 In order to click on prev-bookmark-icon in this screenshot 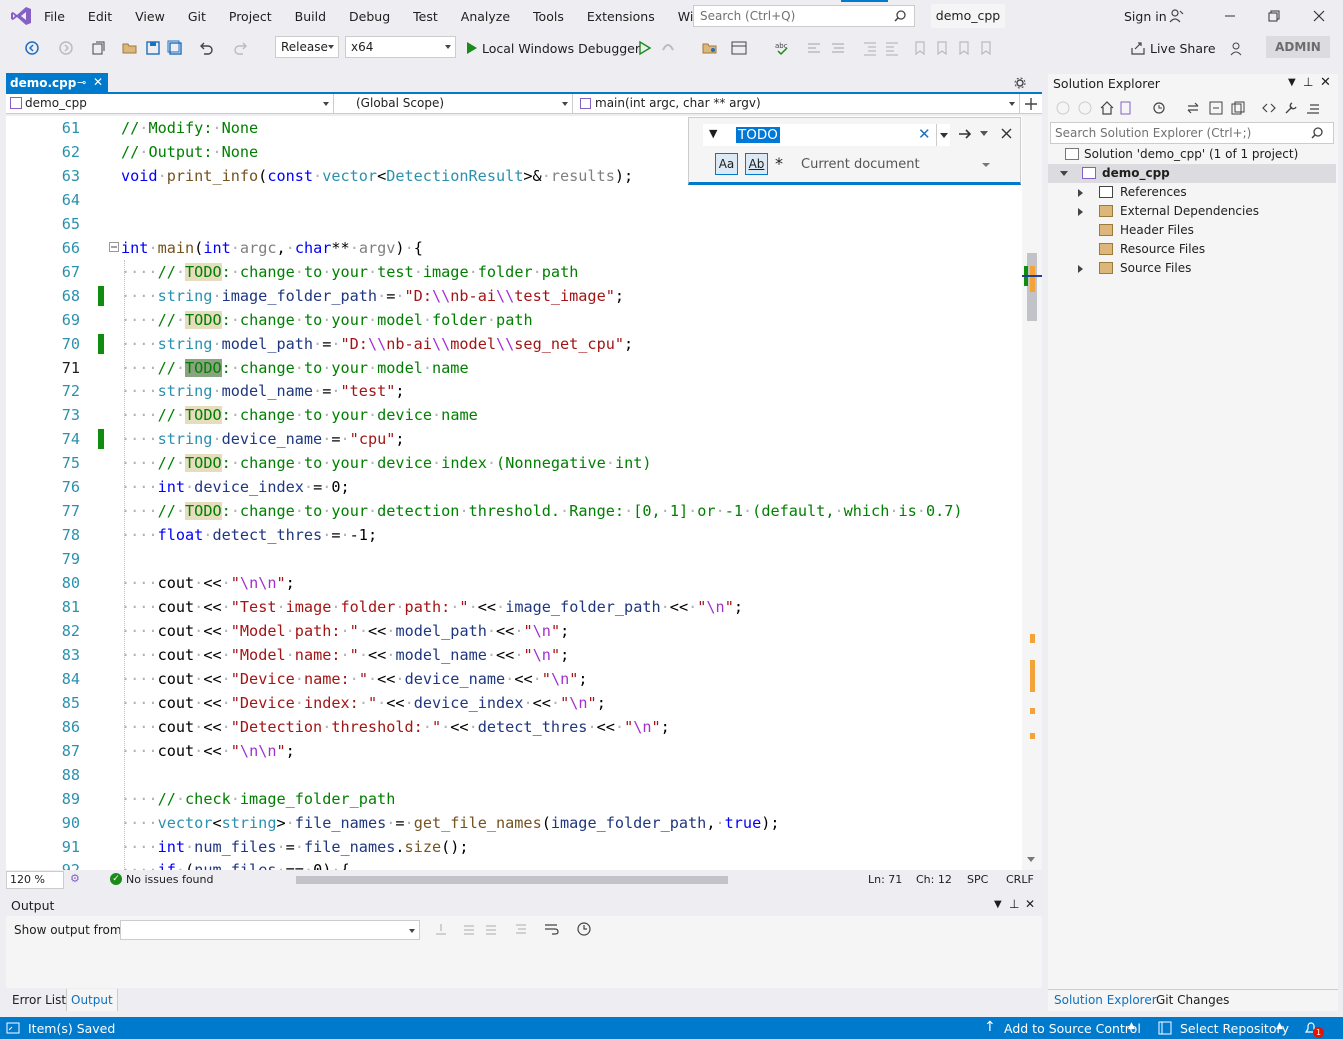, I will do `click(942, 48)`.